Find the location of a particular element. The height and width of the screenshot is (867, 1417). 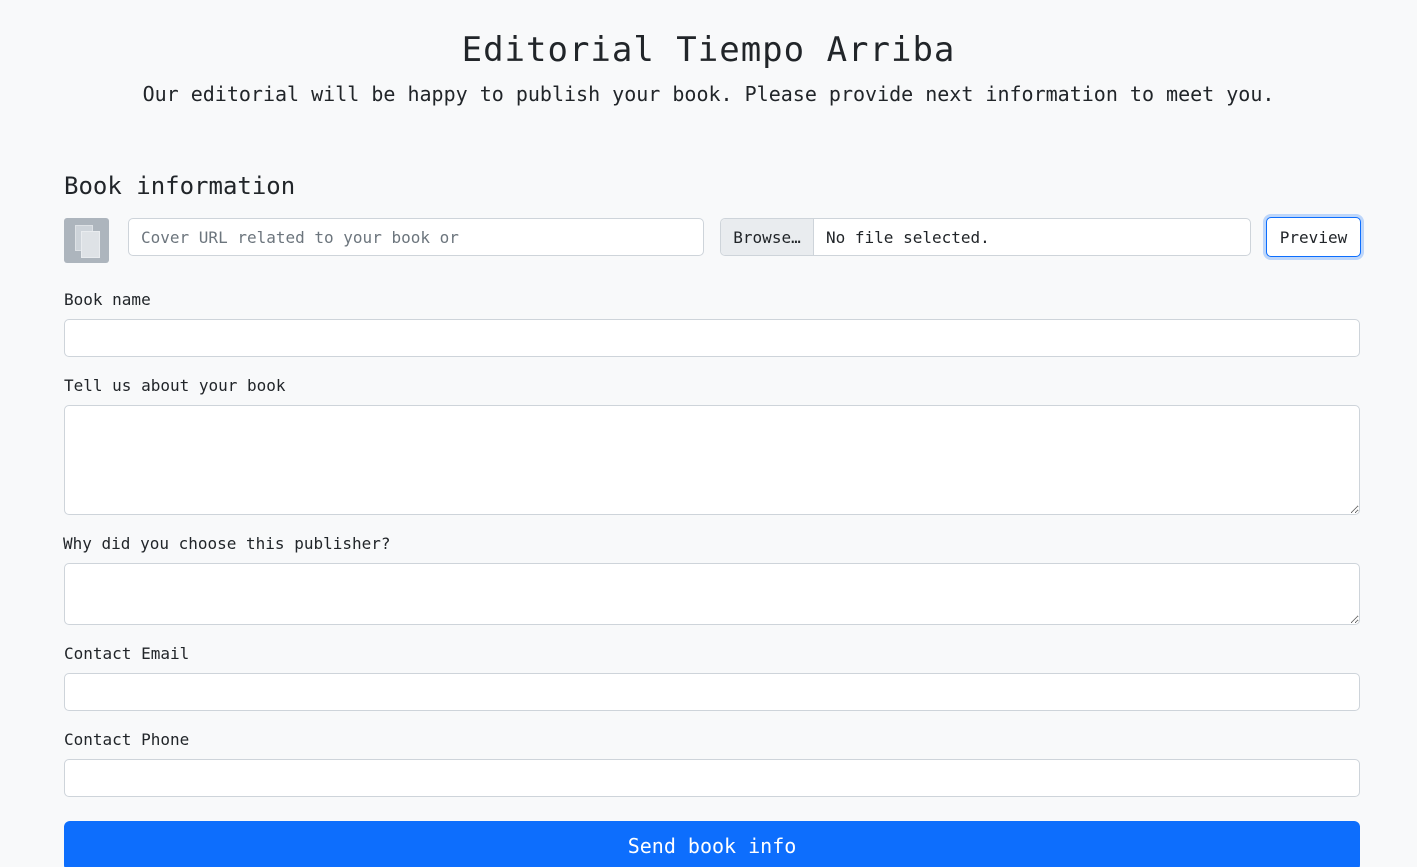

file-status: No file selected. is located at coordinates (908, 237).